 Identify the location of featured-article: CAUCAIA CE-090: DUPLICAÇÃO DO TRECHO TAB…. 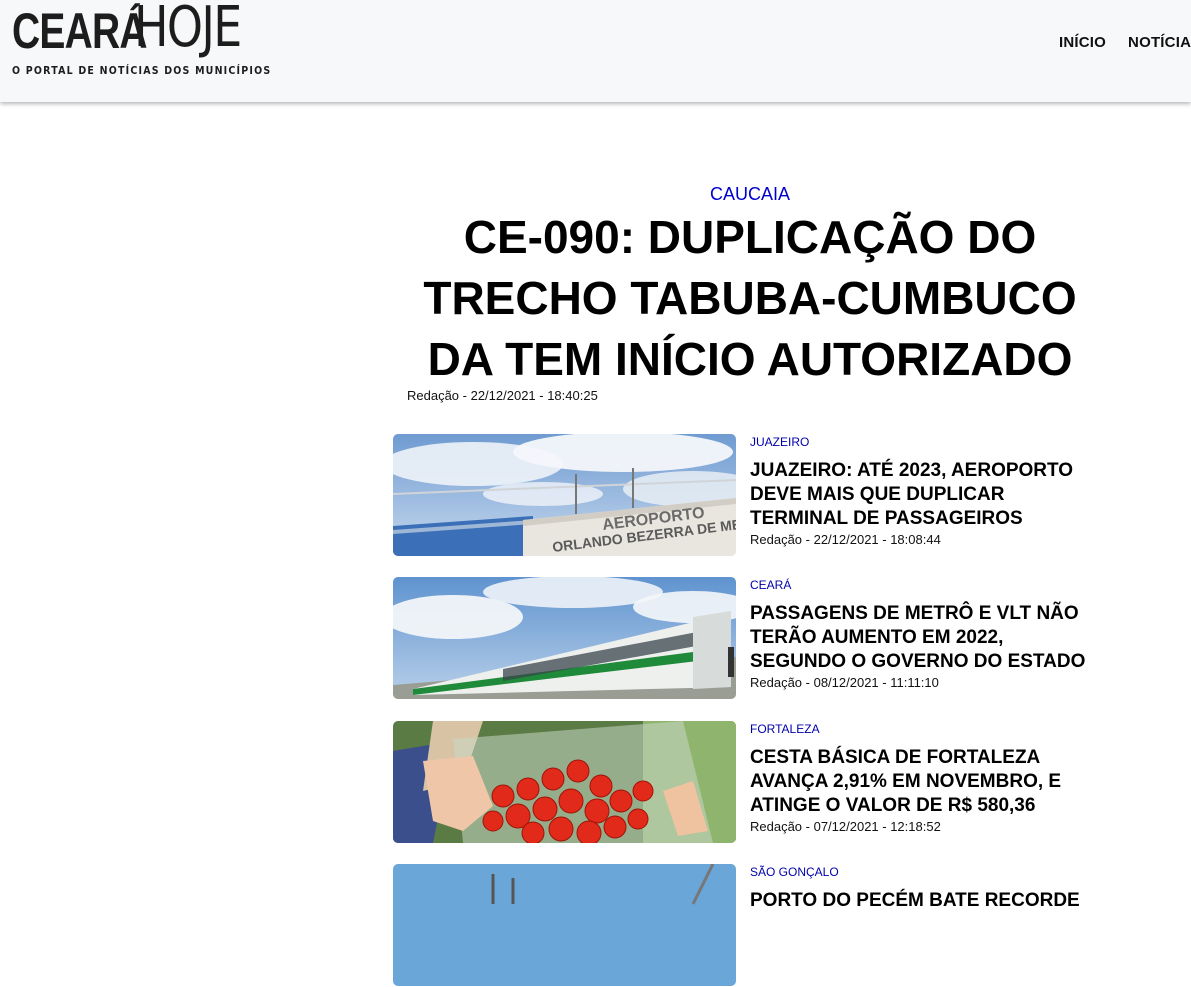
(750, 291).